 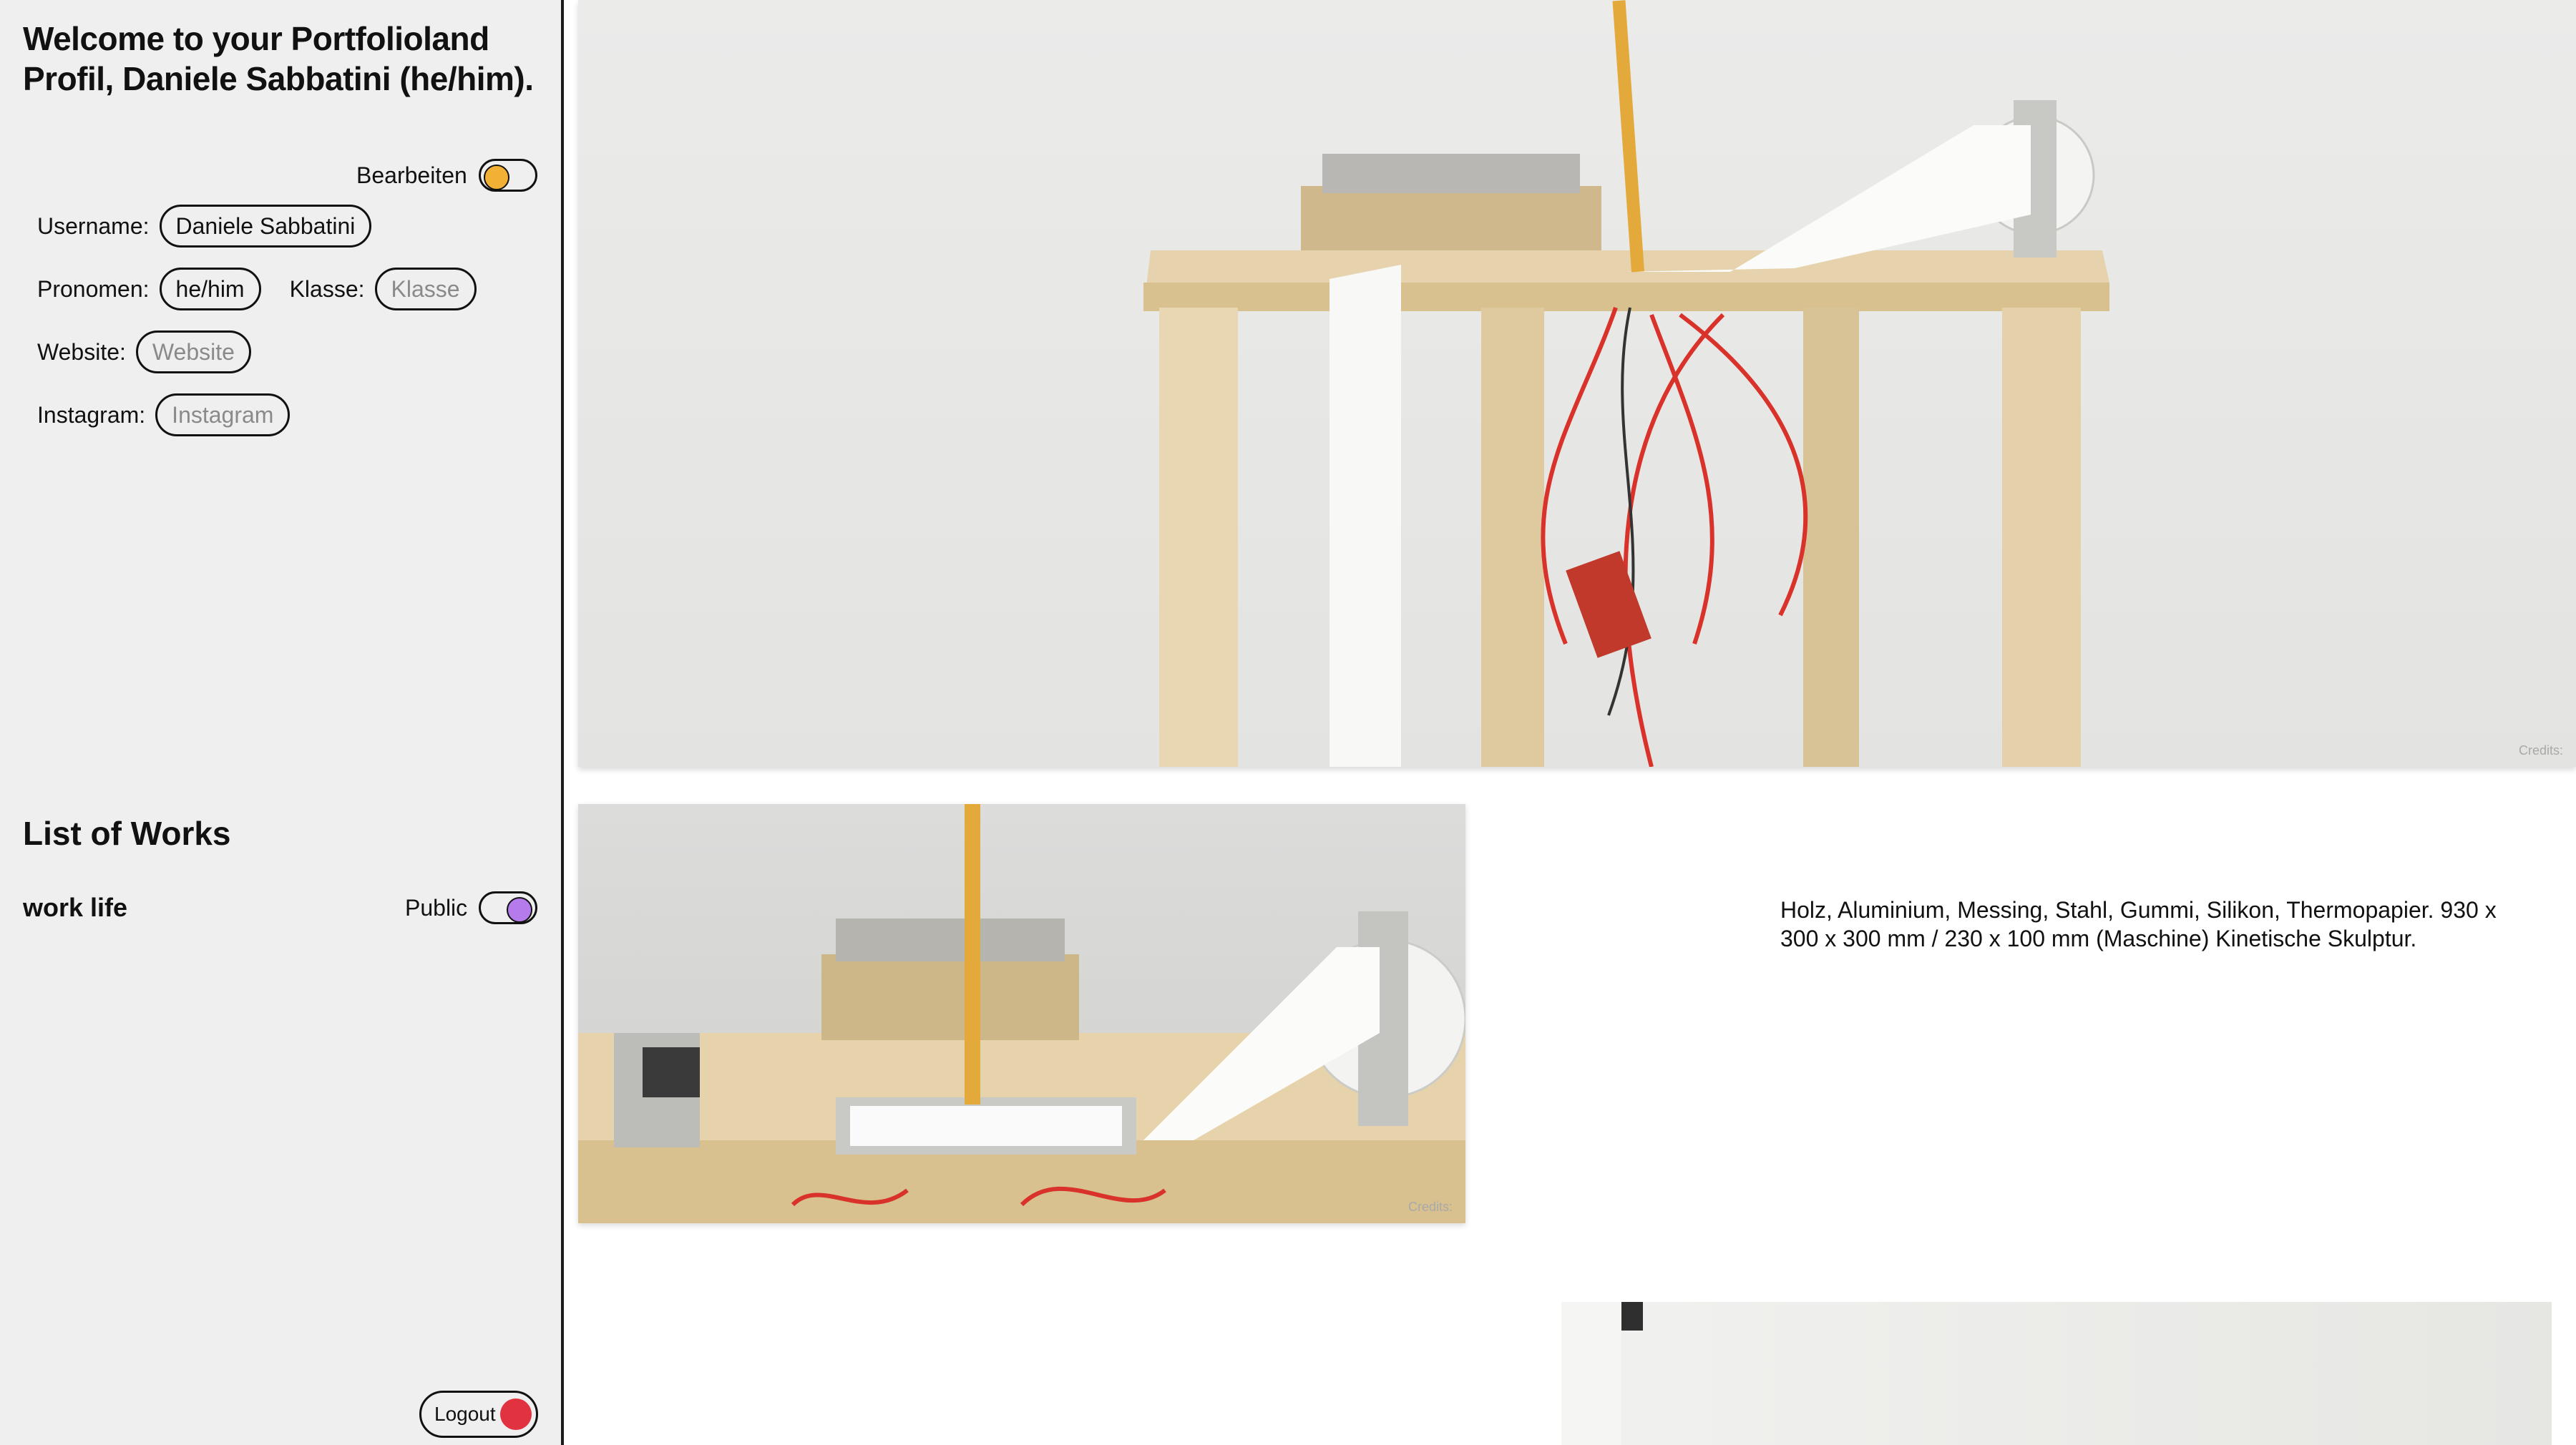 I want to click on edit-toggle-row: Bearbeiten, so click(x=446, y=175).